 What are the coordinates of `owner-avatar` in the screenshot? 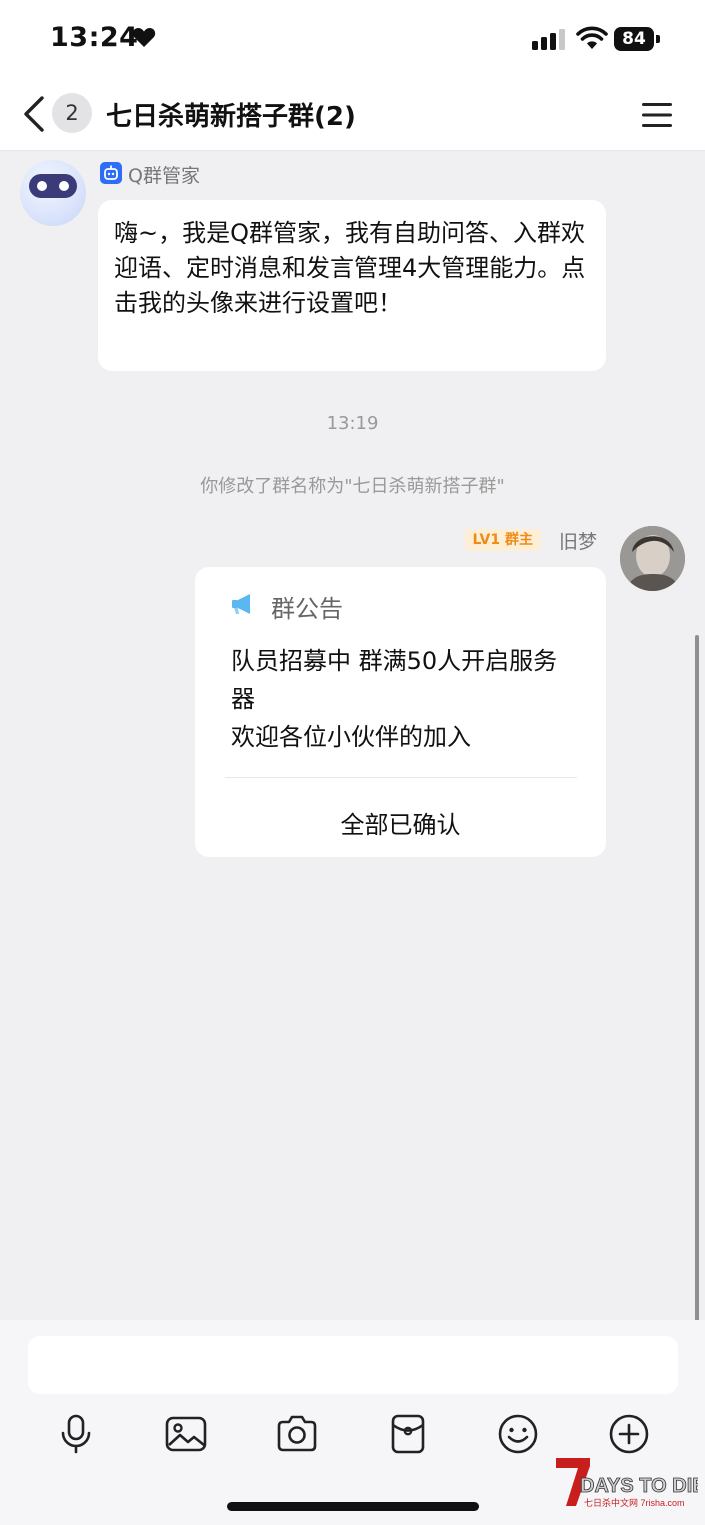 It's located at (652, 558).